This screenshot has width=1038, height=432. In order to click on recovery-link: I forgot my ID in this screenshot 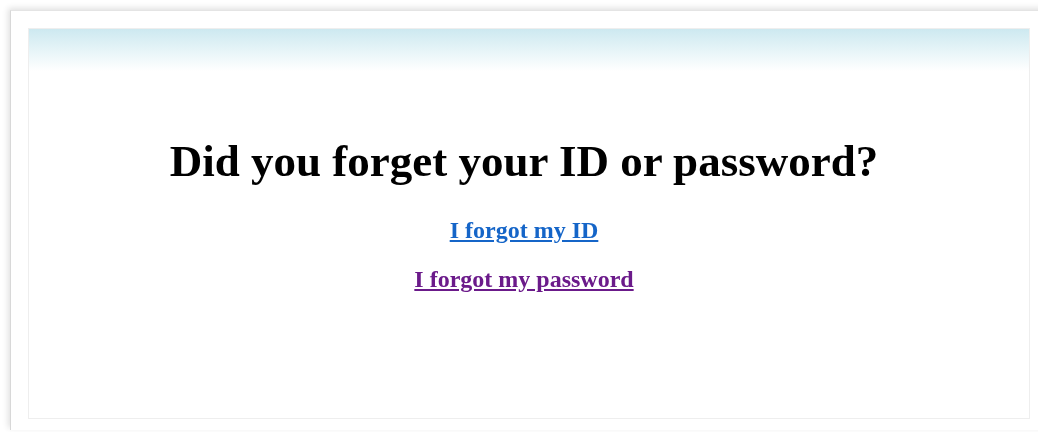, I will do `click(524, 230)`.